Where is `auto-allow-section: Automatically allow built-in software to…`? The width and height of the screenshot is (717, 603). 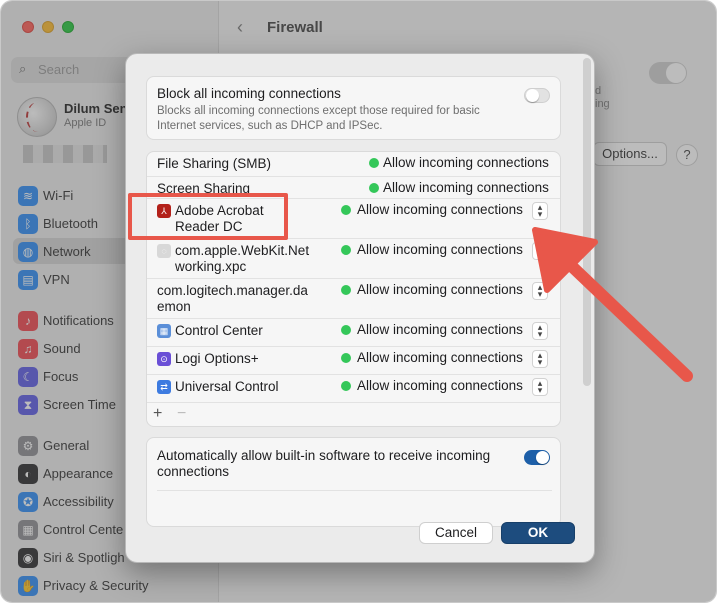
auto-allow-section: Automatically allow built-in software to… is located at coordinates (353, 482).